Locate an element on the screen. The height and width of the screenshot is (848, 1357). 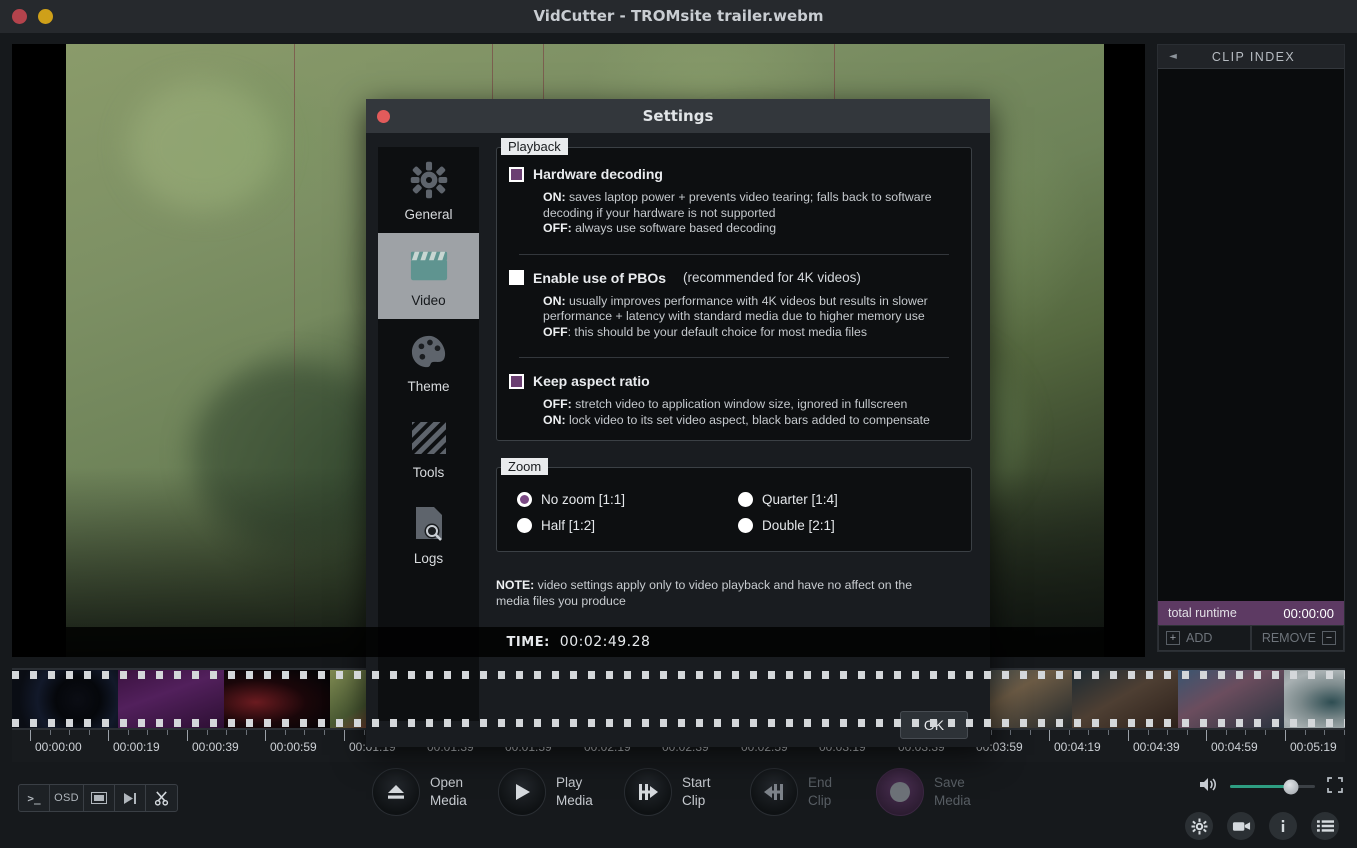
sidebar-item-label: Logs is located at coordinates (428, 558).